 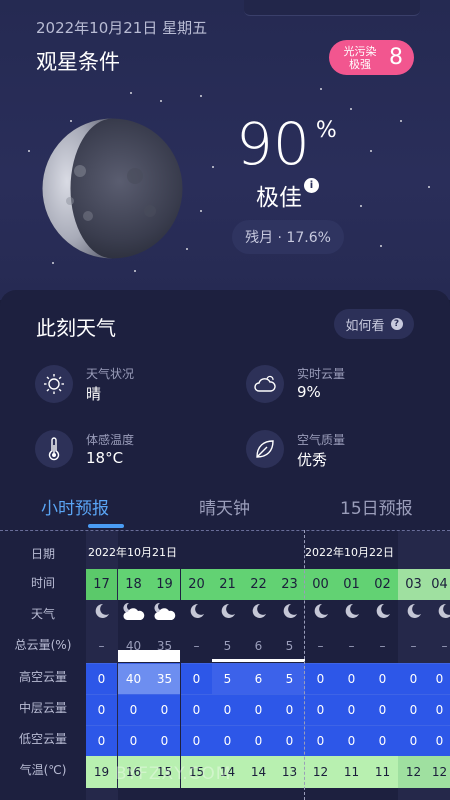 What do you see at coordinates (258, 678) in the screenshot?
I see `high-cloud-cell: 6` at bounding box center [258, 678].